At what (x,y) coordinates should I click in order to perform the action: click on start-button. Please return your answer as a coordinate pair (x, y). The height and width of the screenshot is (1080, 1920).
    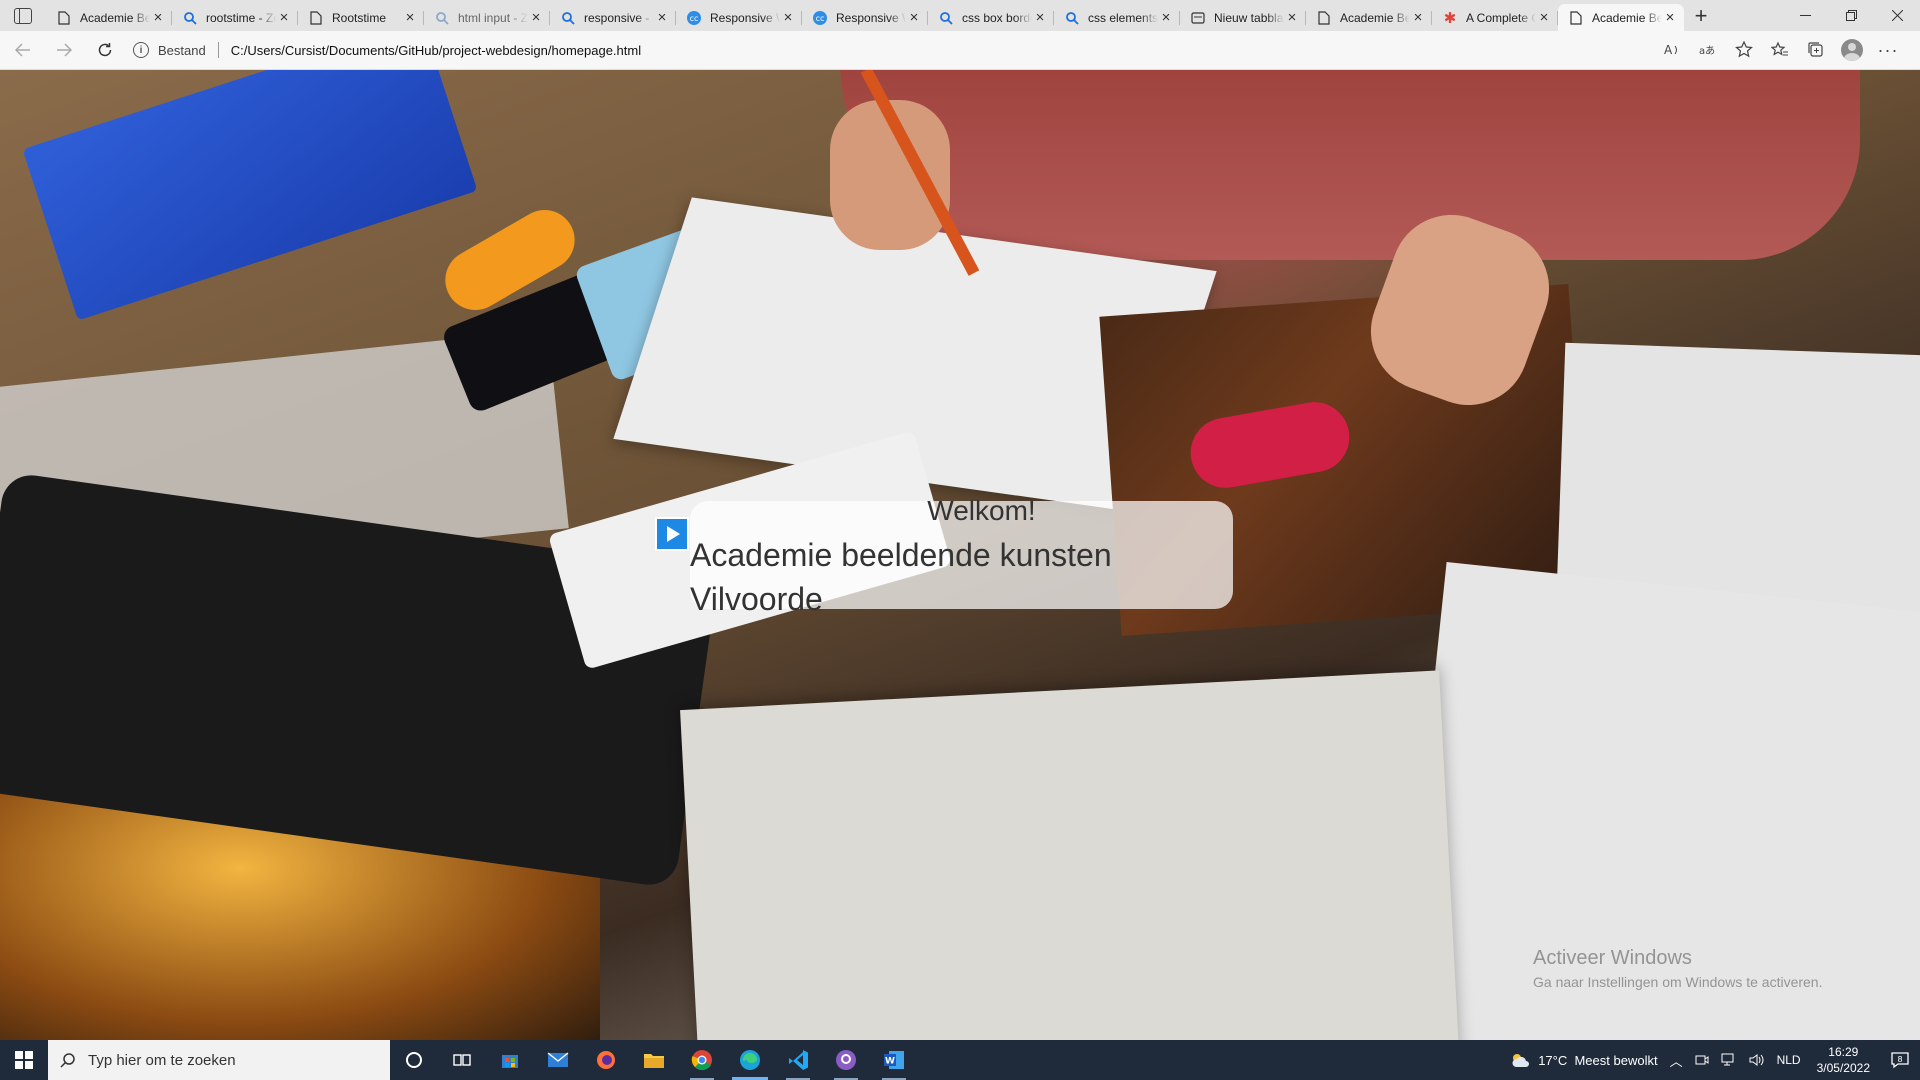
    Looking at the image, I should click on (24, 1060).